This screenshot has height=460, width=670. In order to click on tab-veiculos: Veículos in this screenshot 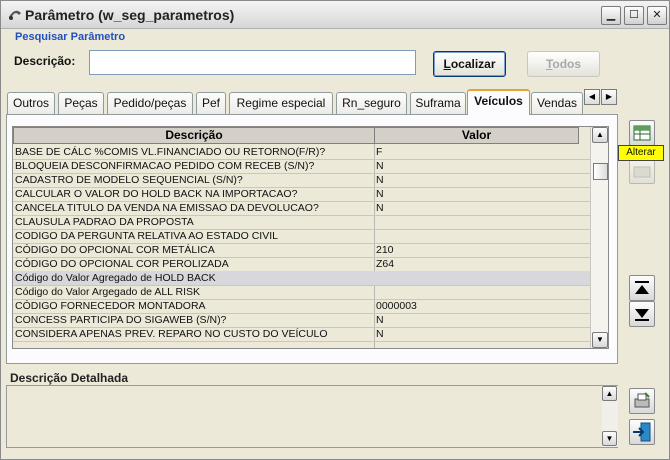, I will do `click(498, 102)`.